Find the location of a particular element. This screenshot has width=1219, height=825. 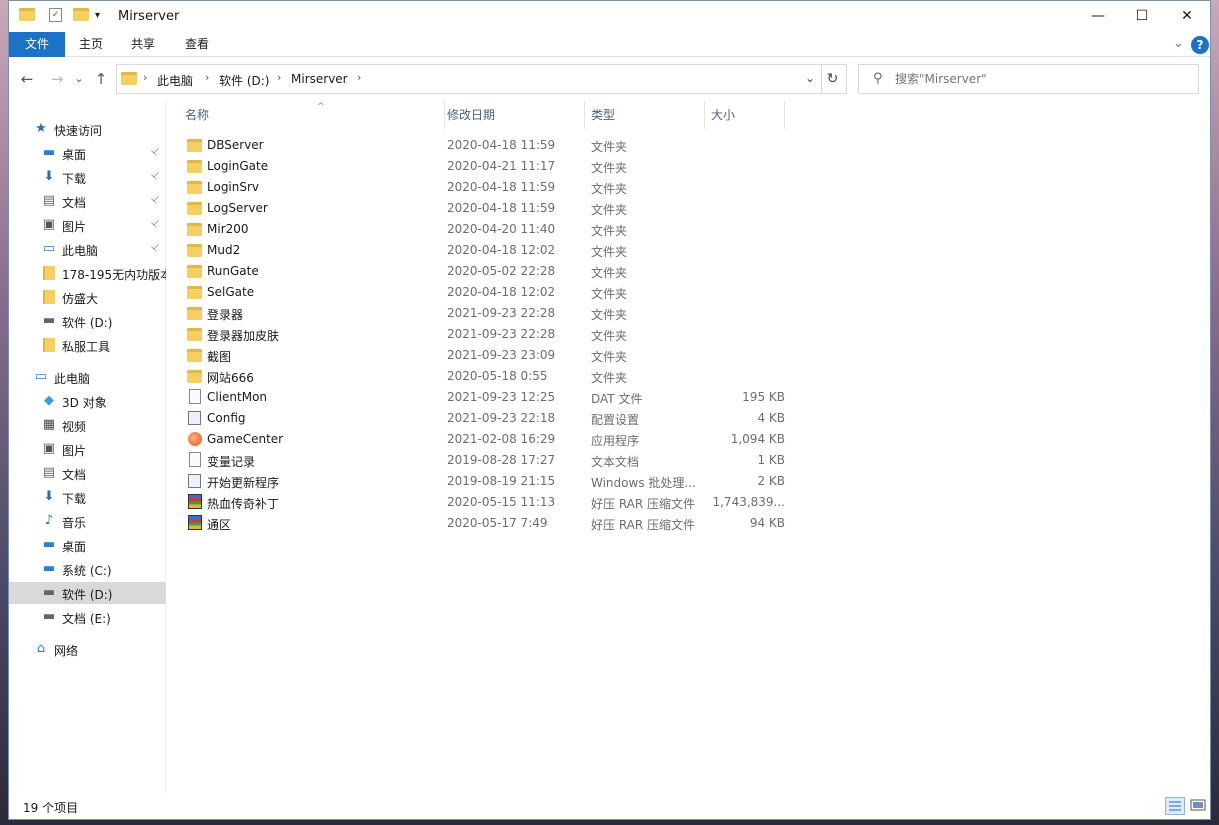

help-icon: ? is located at coordinates (1200, 45).